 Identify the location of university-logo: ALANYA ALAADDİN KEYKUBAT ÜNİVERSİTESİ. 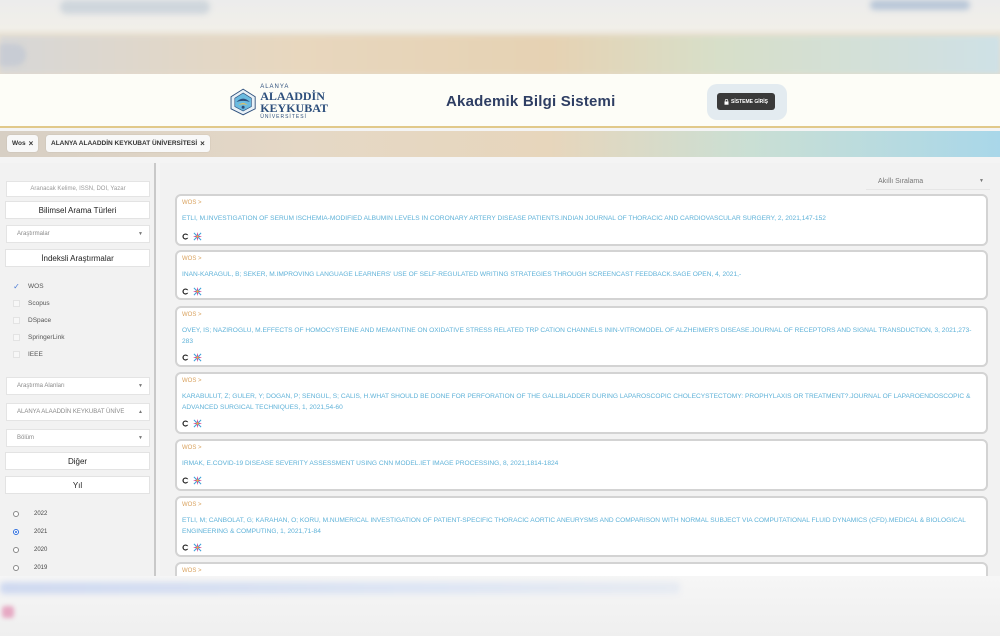
(278, 102).